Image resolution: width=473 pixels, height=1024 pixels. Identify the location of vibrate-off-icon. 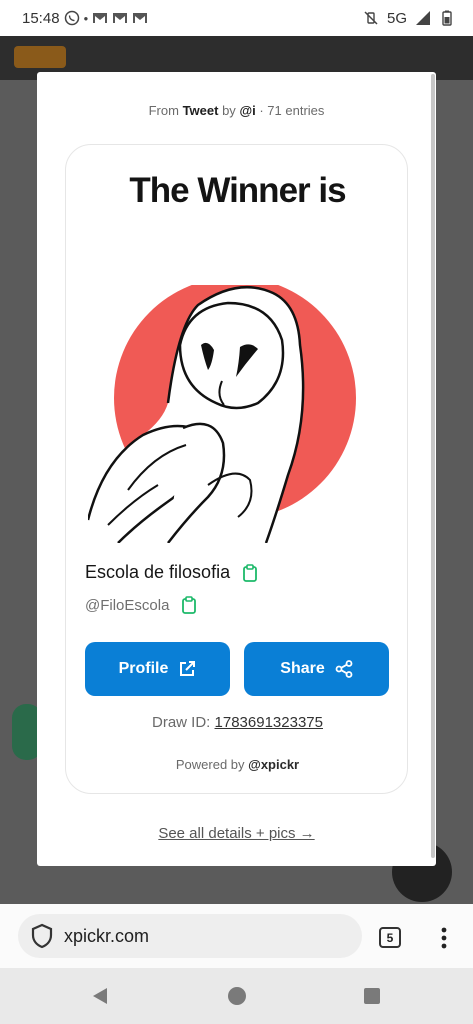
(371, 18).